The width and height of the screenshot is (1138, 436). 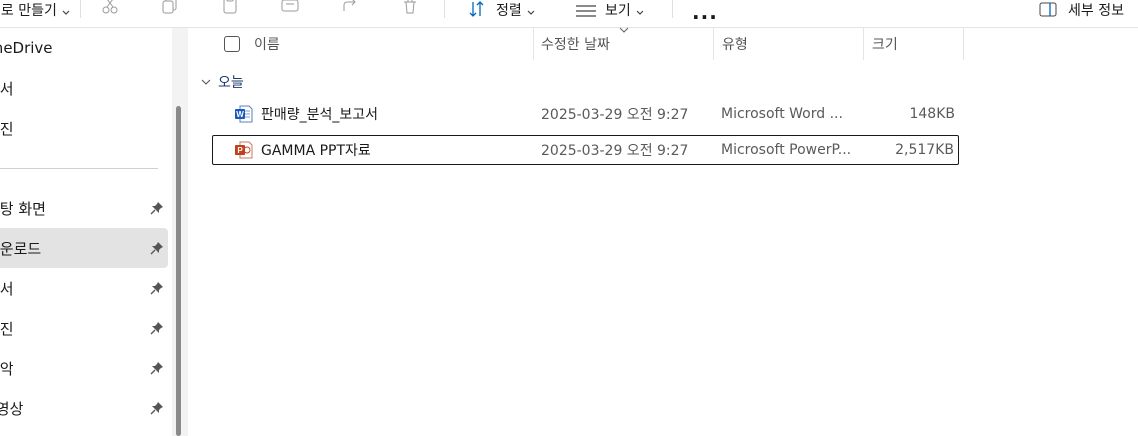 What do you see at coordinates (316, 151) in the screenshot?
I see `file-name: GAMMA PPT자료` at bounding box center [316, 151].